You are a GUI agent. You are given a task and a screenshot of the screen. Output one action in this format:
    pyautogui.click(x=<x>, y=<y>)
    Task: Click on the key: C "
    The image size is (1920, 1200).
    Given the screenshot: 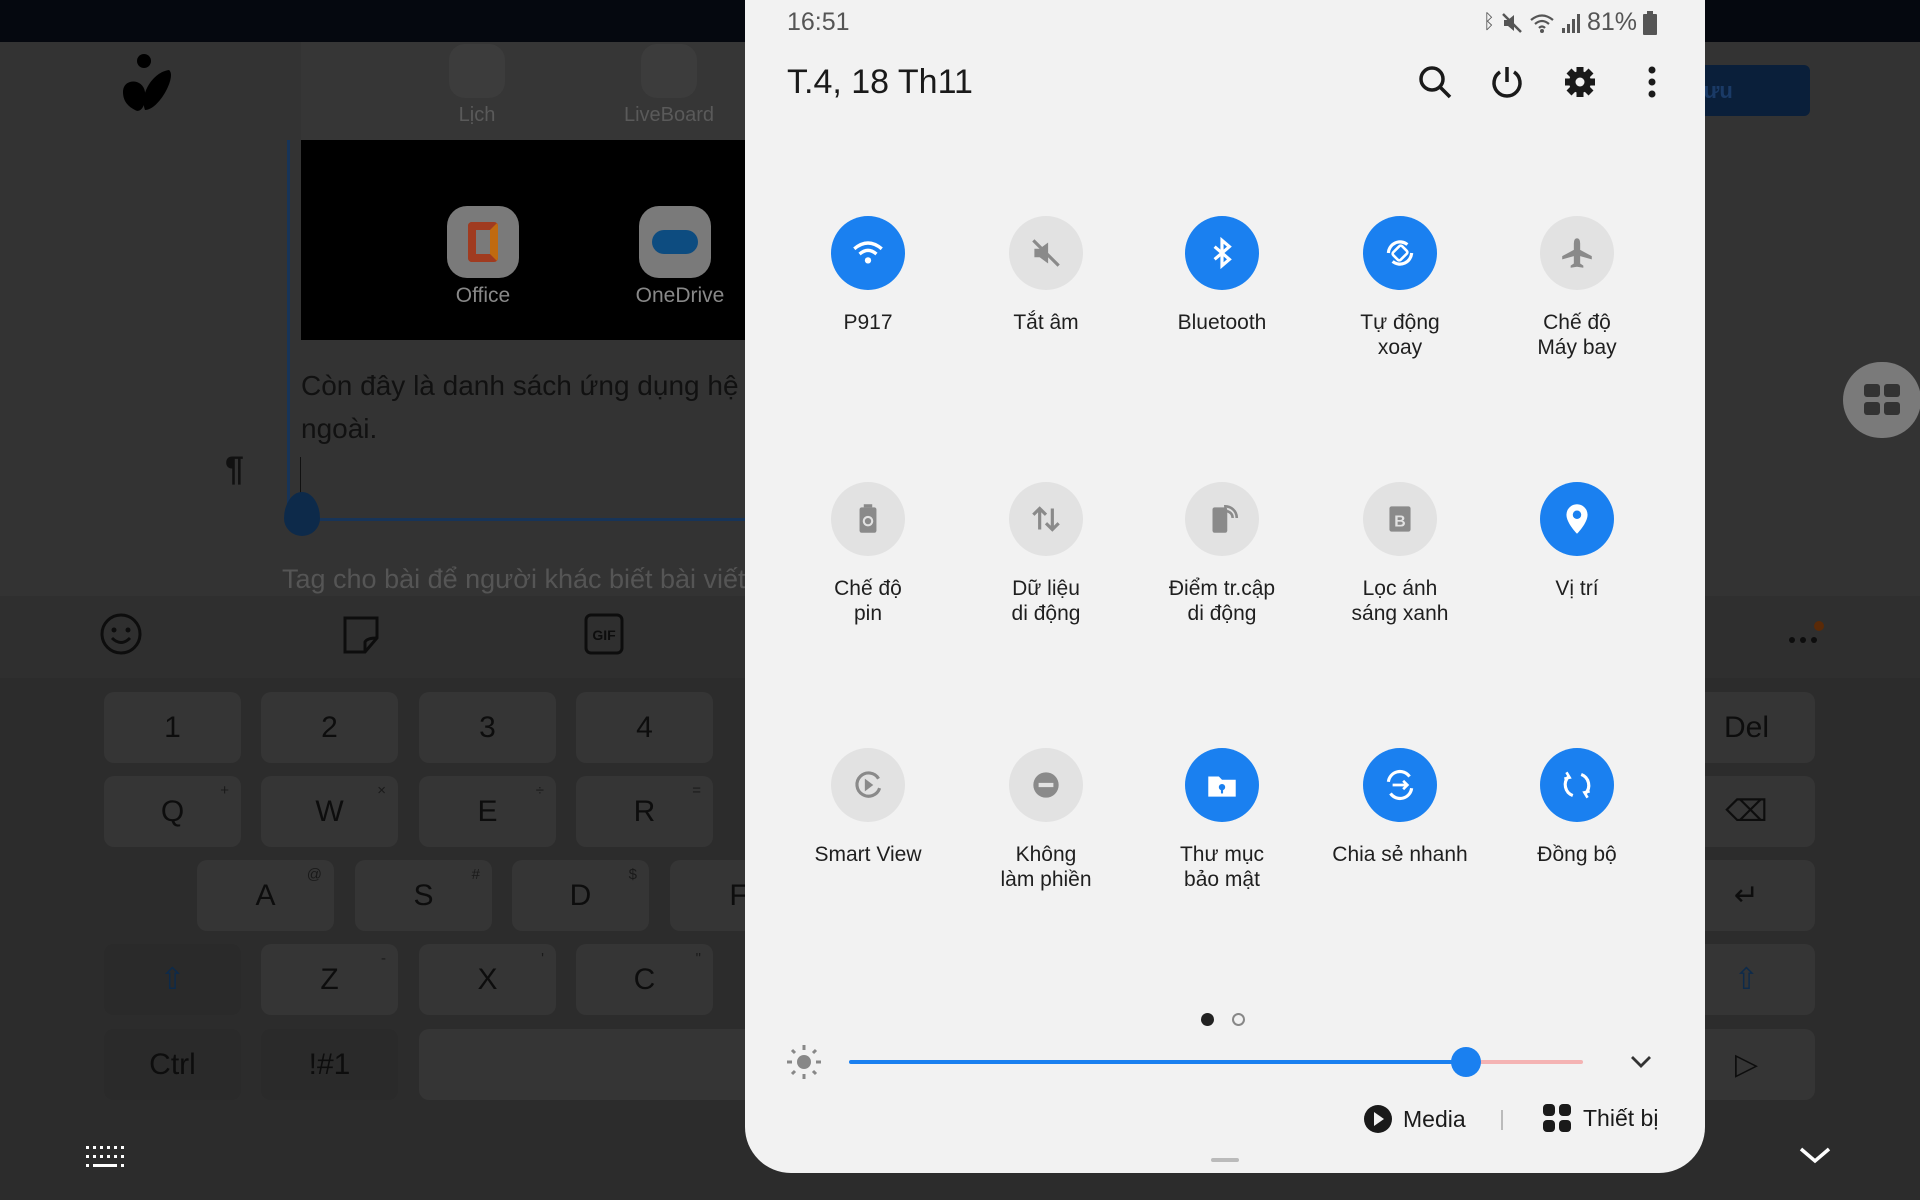 What is the action you would take?
    pyautogui.click(x=644, y=979)
    